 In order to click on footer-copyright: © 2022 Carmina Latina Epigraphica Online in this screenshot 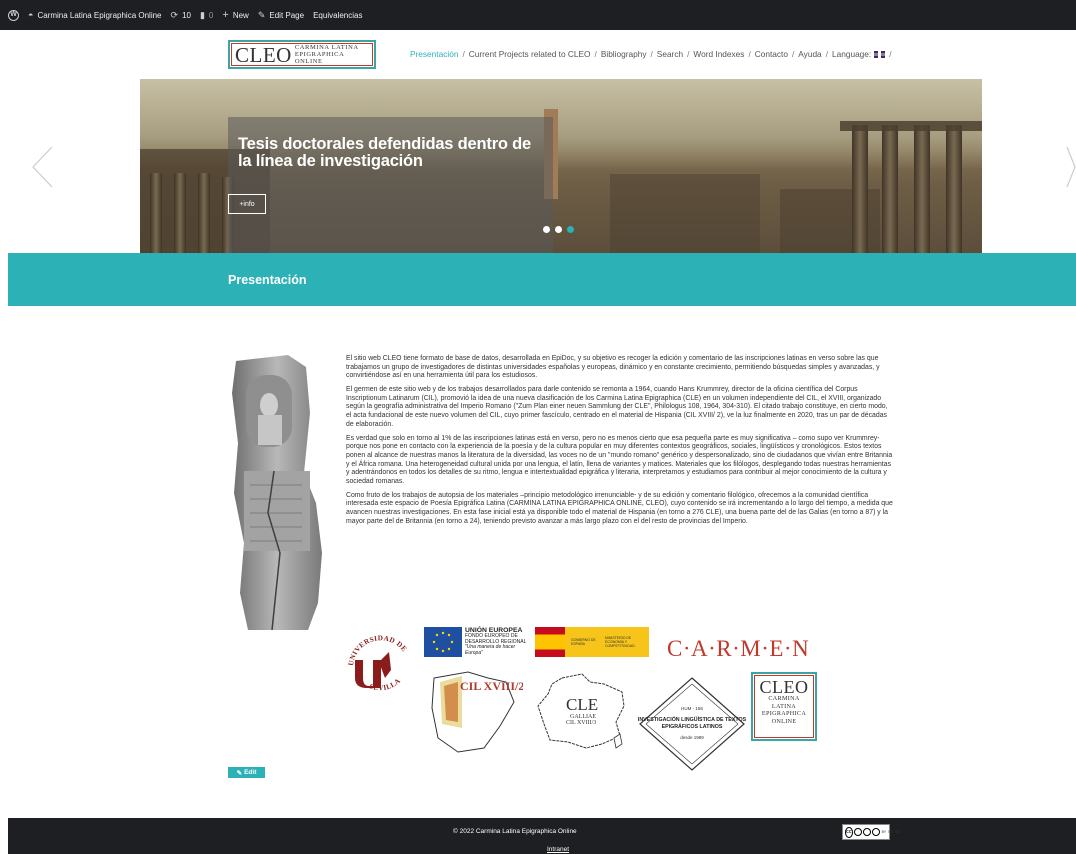, I will do `click(515, 831)`.